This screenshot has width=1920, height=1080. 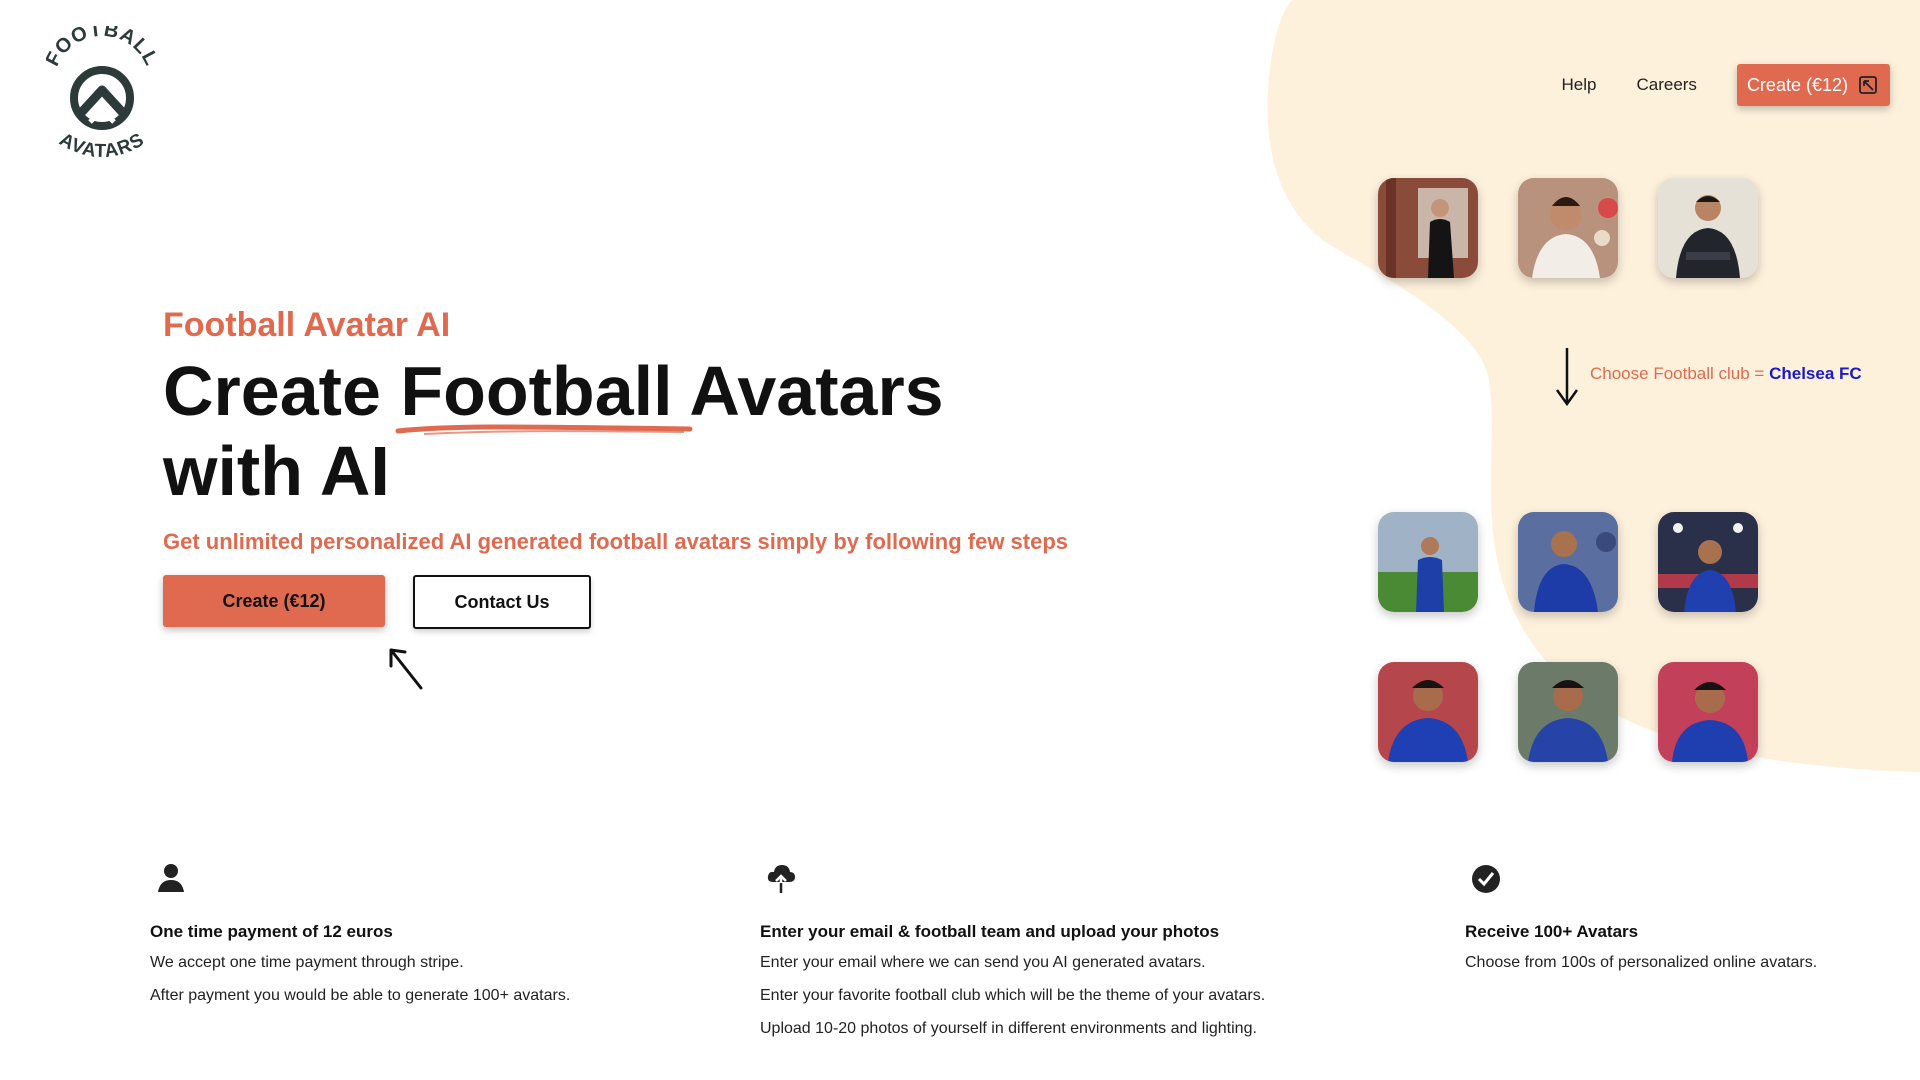 What do you see at coordinates (615, 602) in the screenshot?
I see `hero-buttons: Create (€12) Contact Us` at bounding box center [615, 602].